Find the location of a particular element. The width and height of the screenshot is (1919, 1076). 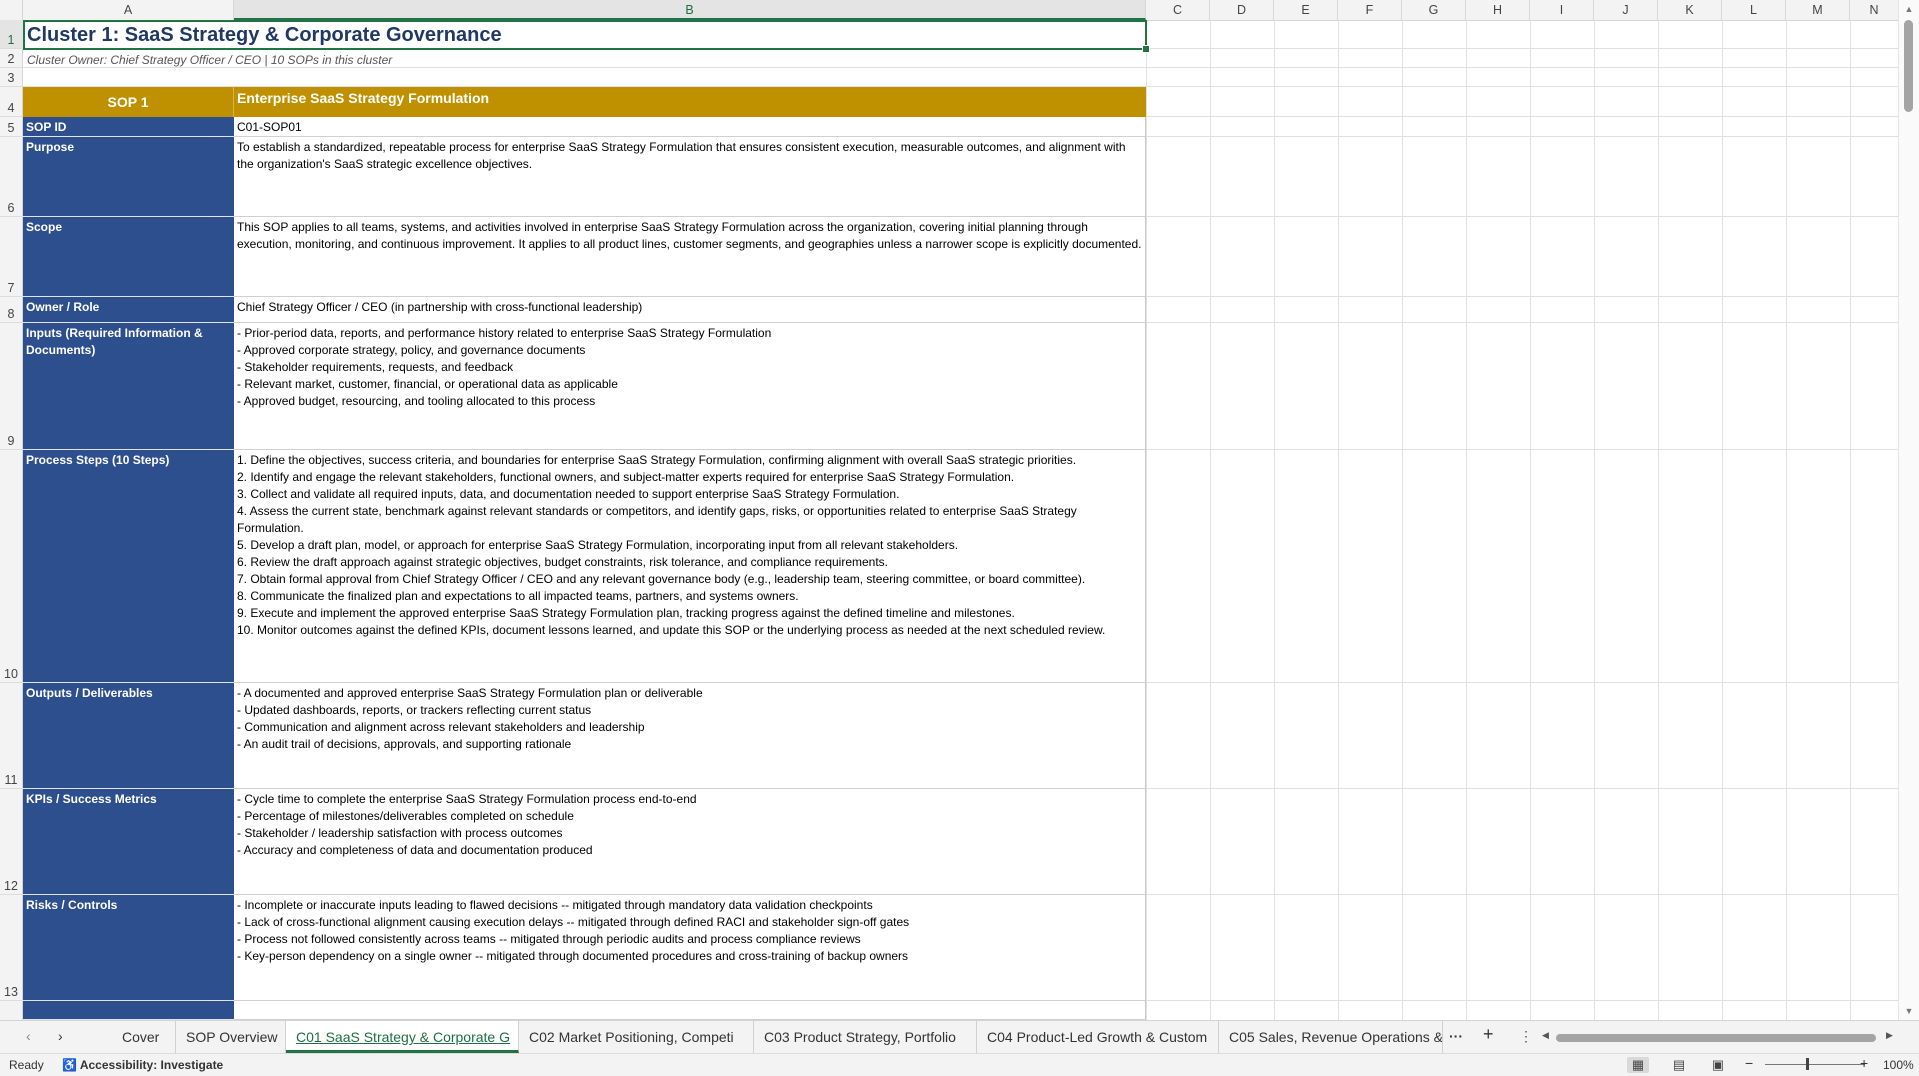

column-header-d: D is located at coordinates (1242, 10).